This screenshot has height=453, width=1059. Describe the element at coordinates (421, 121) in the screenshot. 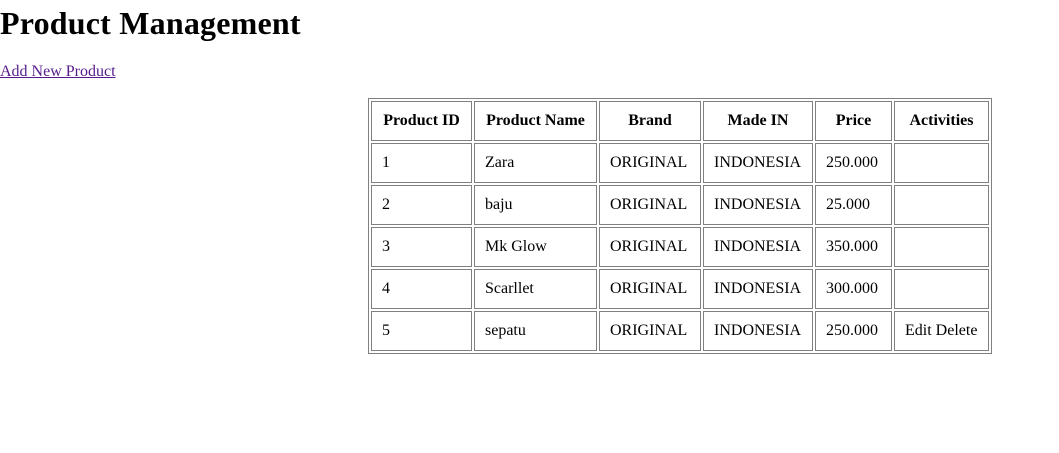

I see `header-product-id: Product ID` at that location.